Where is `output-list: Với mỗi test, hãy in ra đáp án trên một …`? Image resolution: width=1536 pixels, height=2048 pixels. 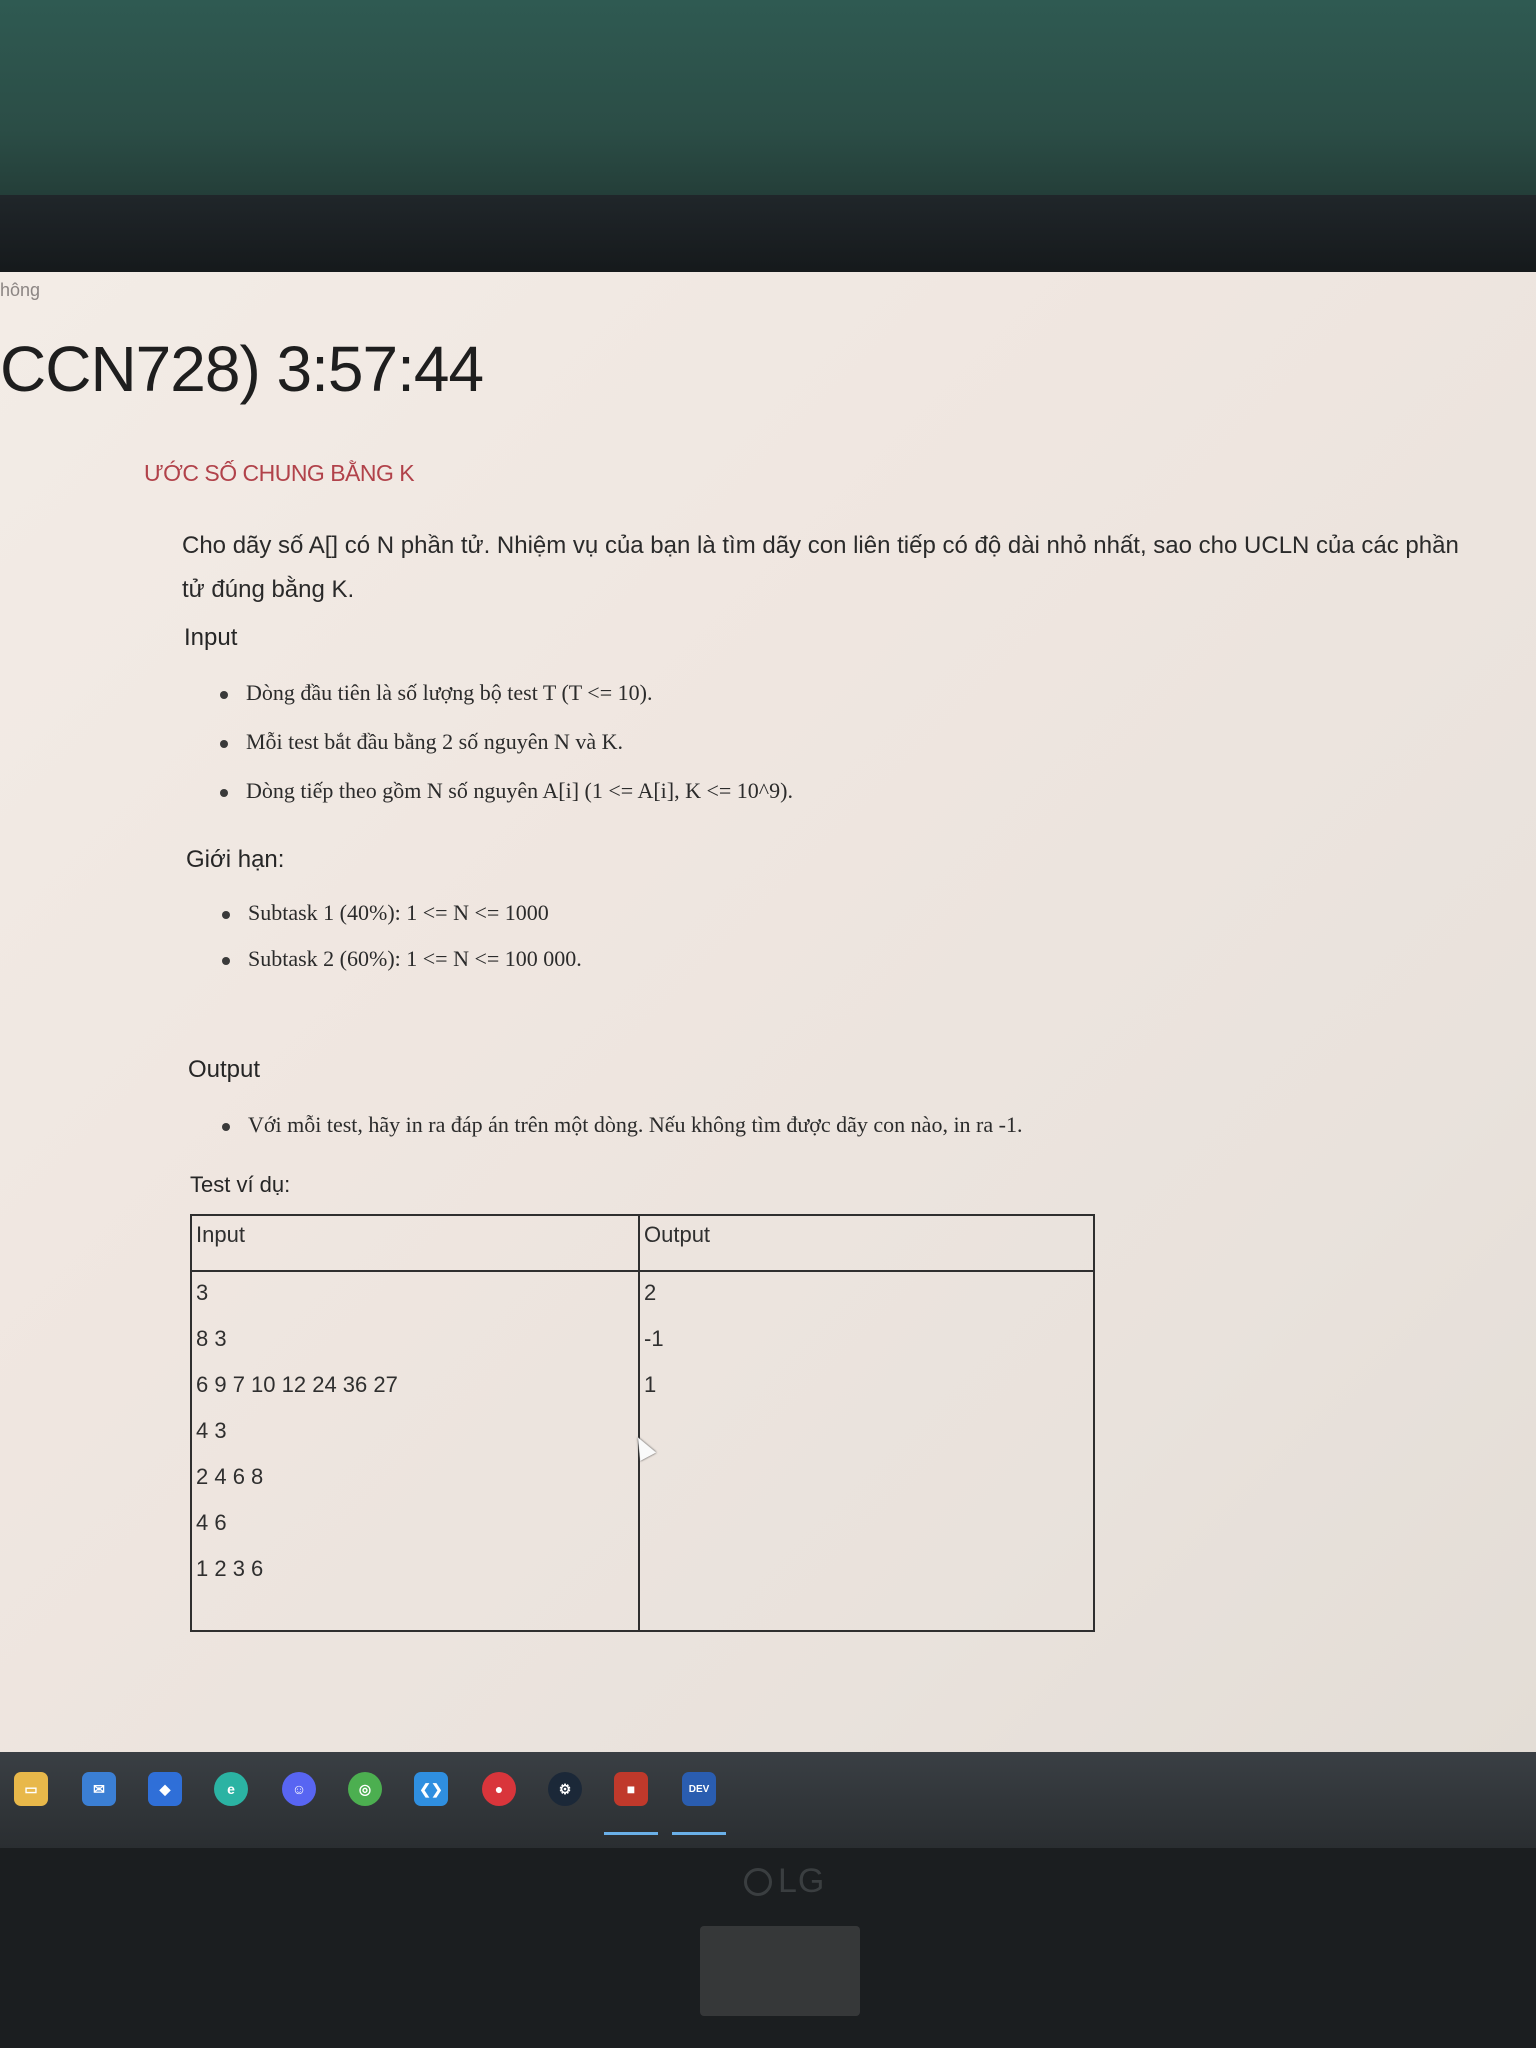
output-list: Với mỗi test, hãy in ra đáp án trên một … is located at coordinates (622, 1125).